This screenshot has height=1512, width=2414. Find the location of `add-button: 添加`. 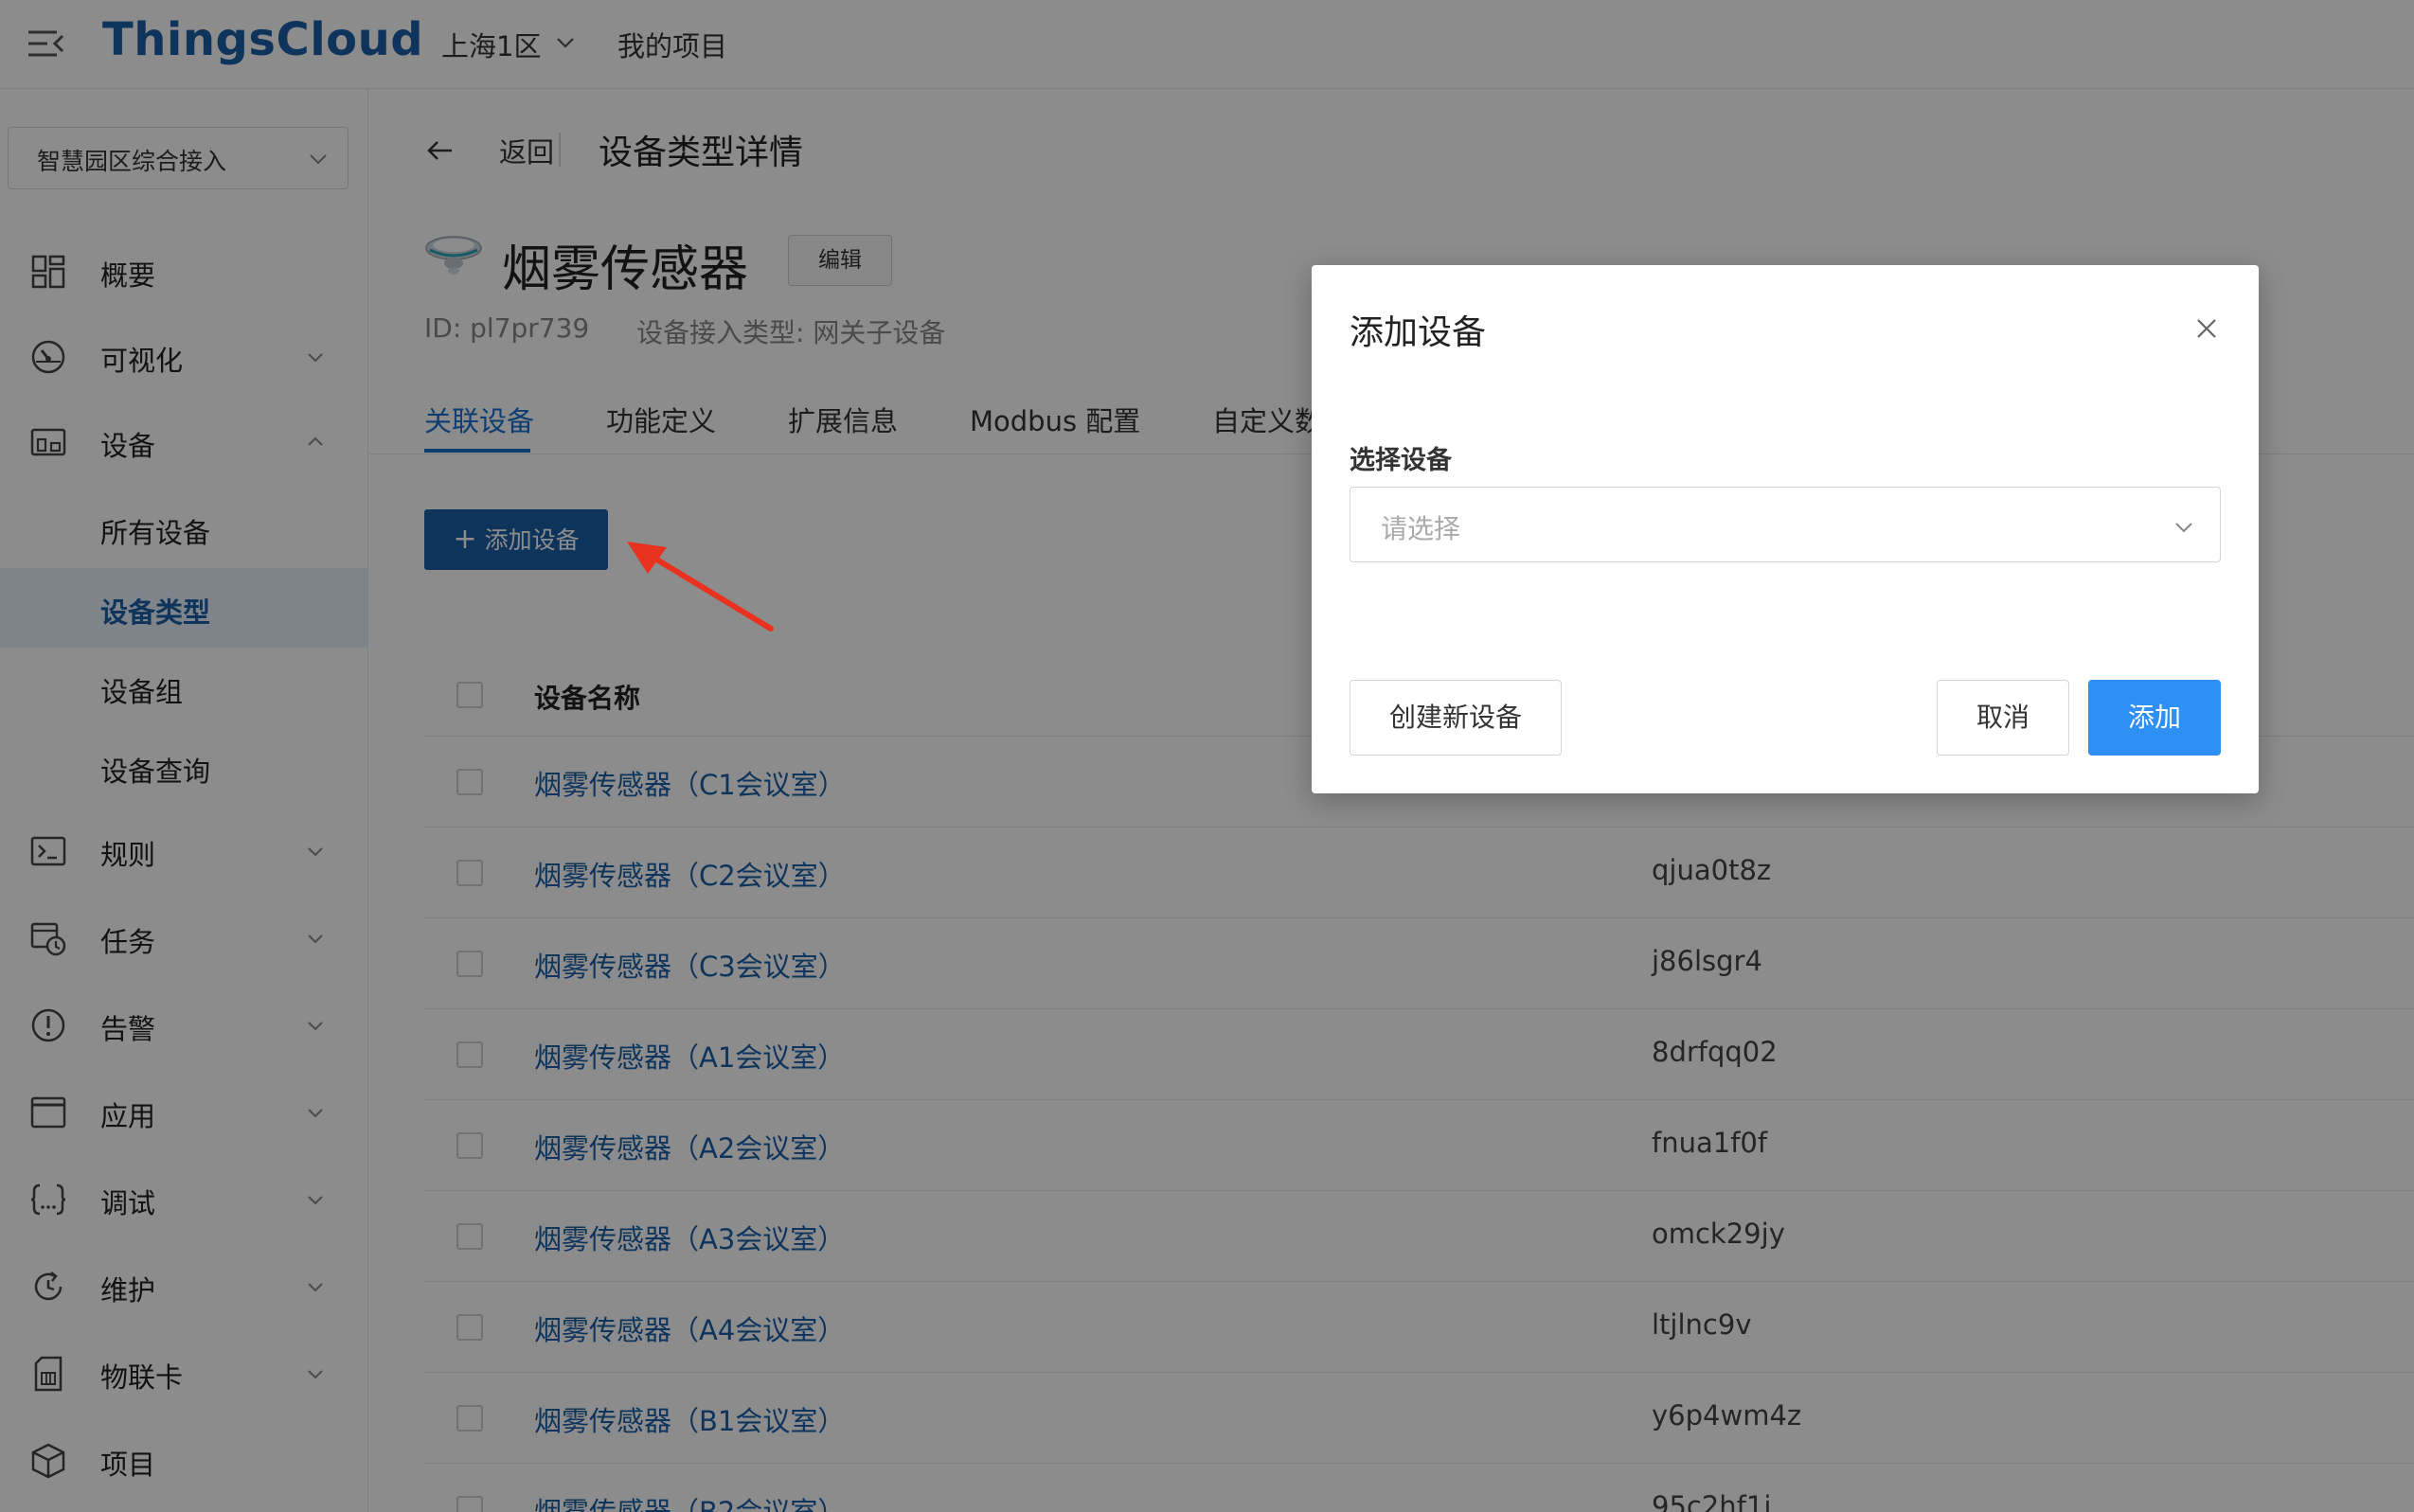

add-button: 添加 is located at coordinates (2154, 718).